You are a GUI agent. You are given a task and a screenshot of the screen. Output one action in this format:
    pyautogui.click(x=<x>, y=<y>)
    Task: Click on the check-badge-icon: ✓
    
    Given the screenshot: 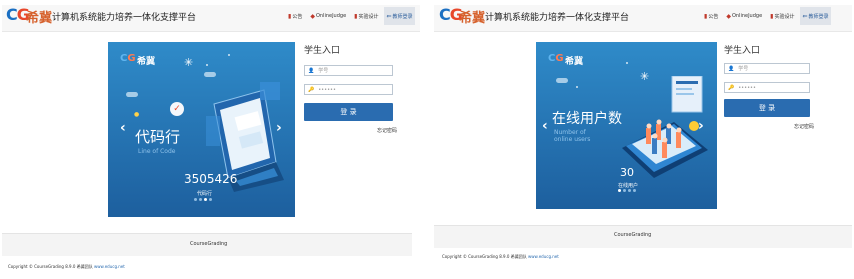 What is the action you would take?
    pyautogui.click(x=177, y=109)
    